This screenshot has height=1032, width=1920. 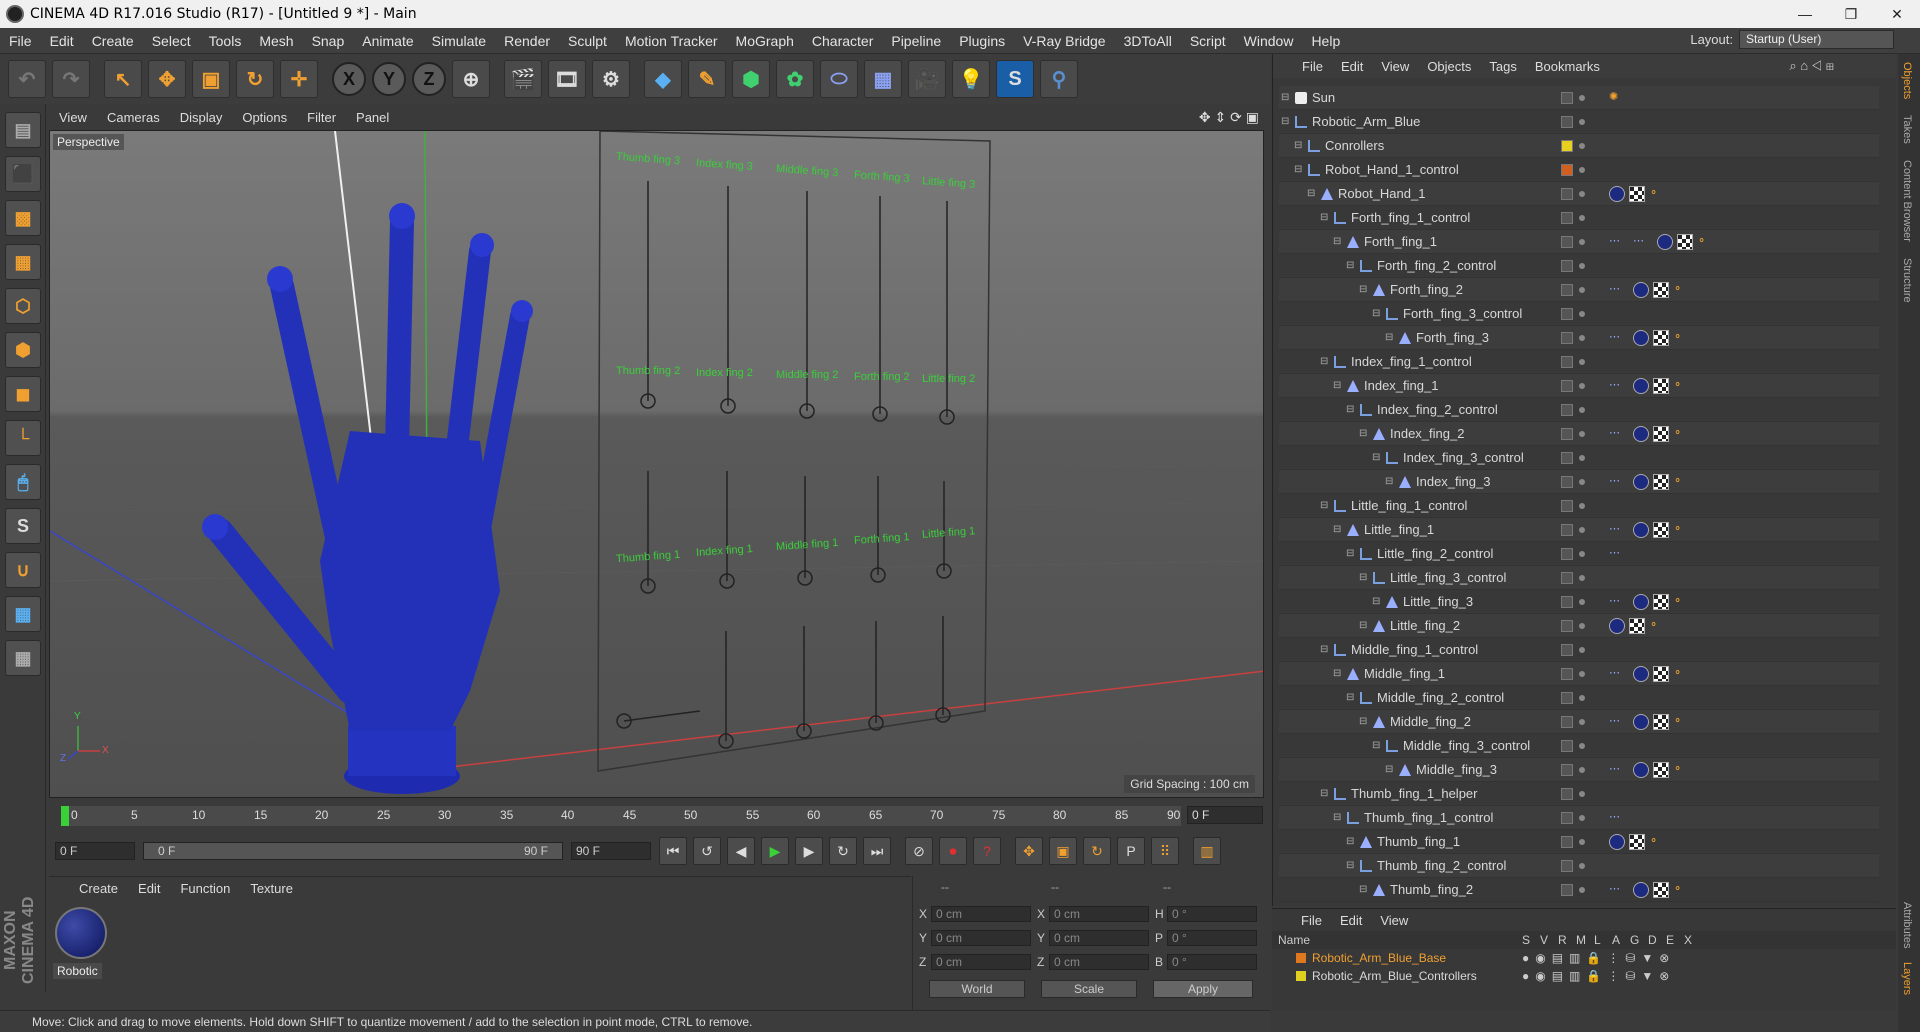 I want to click on key-rotation-icon: ↻, so click(x=1097, y=851).